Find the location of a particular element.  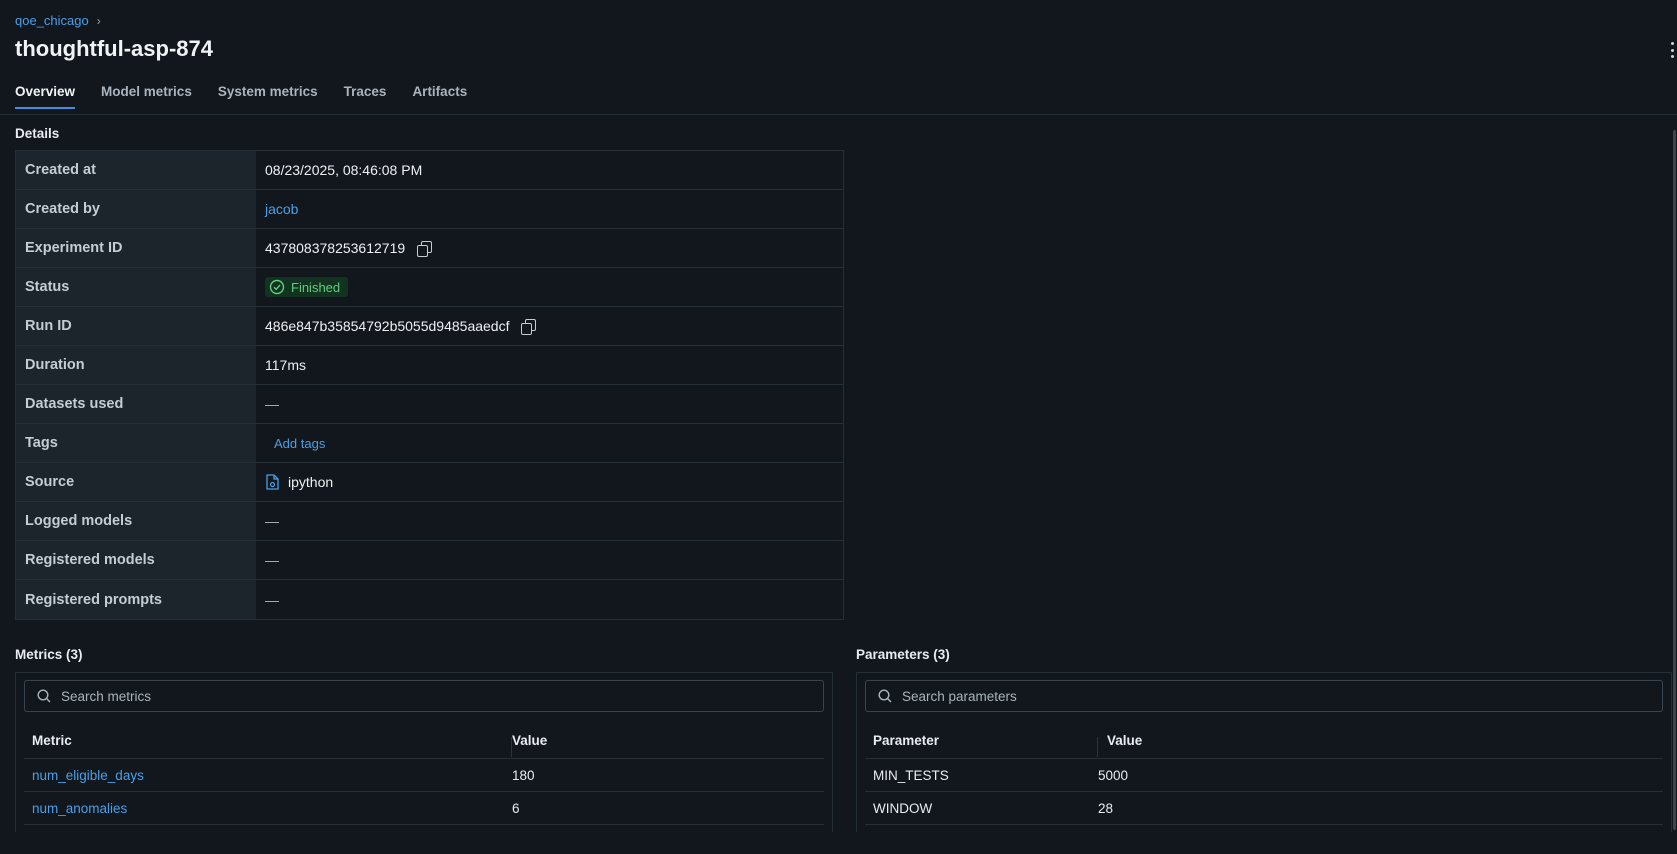

experiment-id-value: 437808378253612719 is located at coordinates (335, 248).